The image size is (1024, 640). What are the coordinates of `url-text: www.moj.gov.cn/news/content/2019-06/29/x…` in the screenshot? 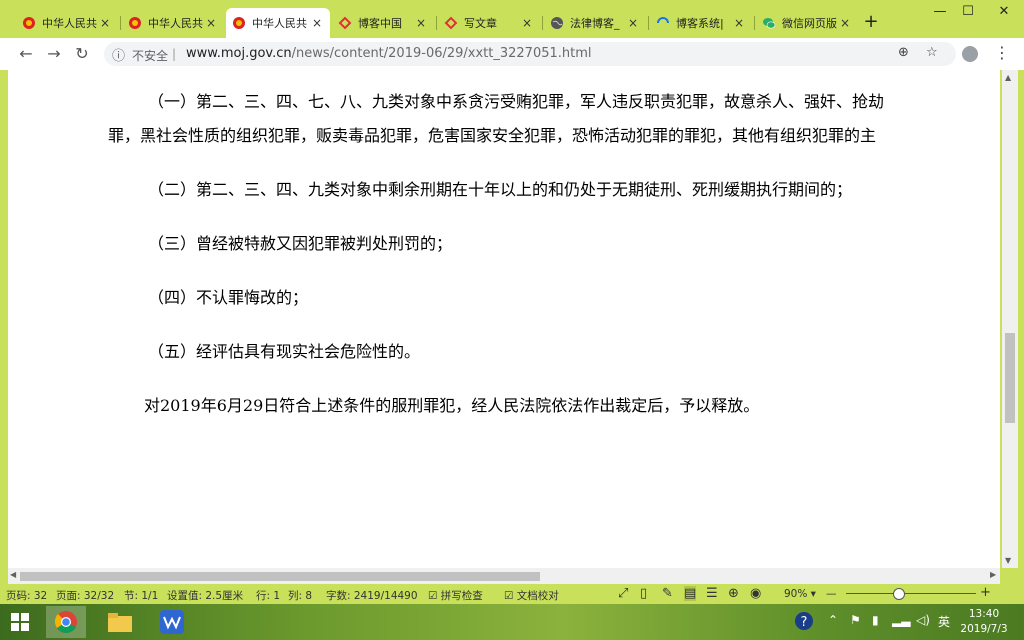 It's located at (389, 53).